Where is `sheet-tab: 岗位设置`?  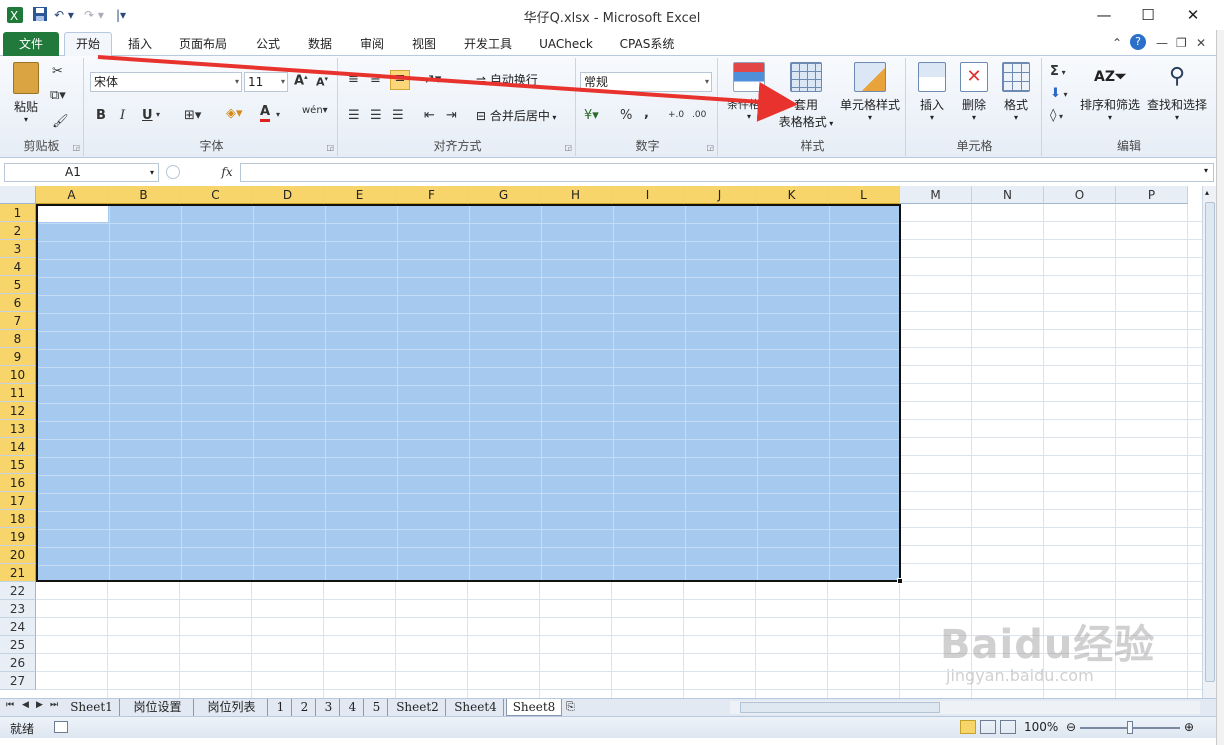
sheet-tab: 岗位设置 is located at coordinates (158, 707).